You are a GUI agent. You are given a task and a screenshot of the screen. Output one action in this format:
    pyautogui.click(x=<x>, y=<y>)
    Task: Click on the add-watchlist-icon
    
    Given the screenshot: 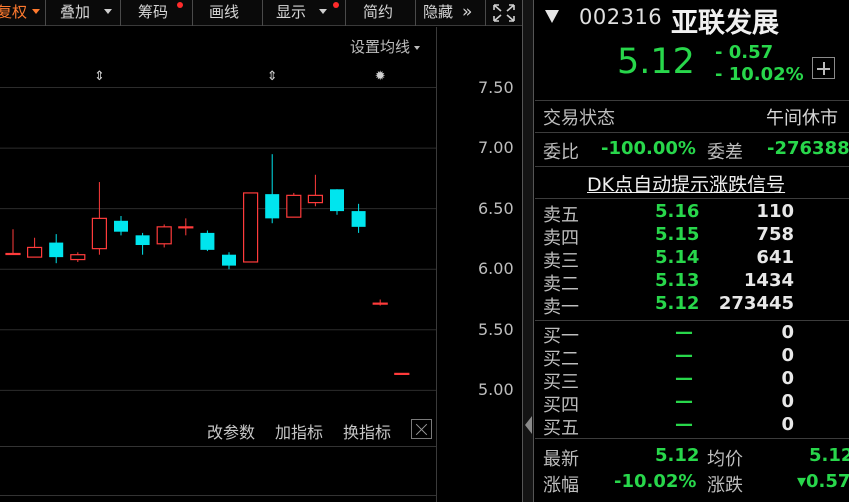 What is the action you would take?
    pyautogui.click(x=823, y=68)
    